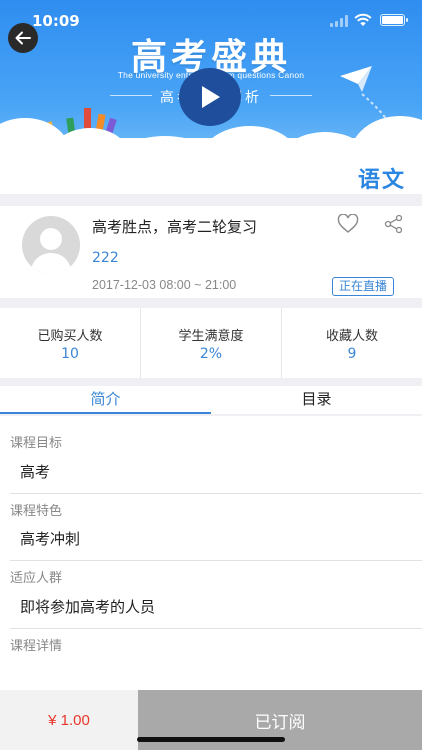 Image resolution: width=422 pixels, height=750 pixels. Describe the element at coordinates (363, 19) in the screenshot. I see `wifi-icon` at that location.